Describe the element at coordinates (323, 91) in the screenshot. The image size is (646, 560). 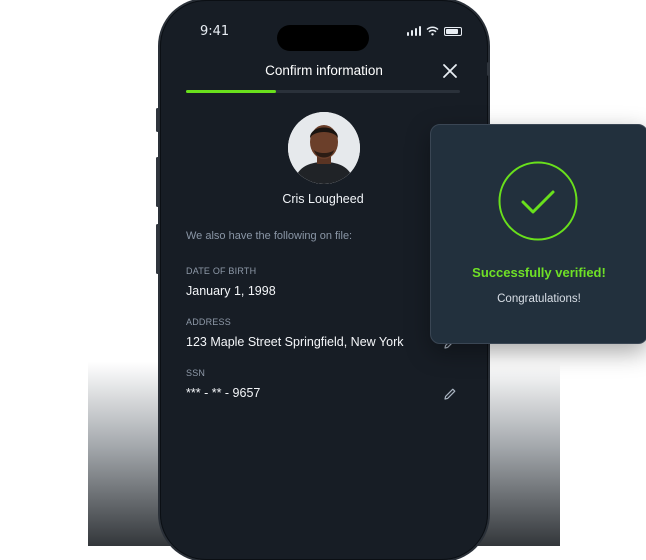
I see `progress-bar` at that location.